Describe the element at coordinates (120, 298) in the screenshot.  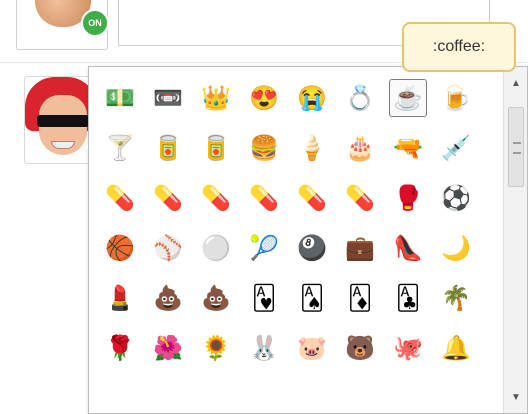
I see `emoji-item: 💄` at that location.